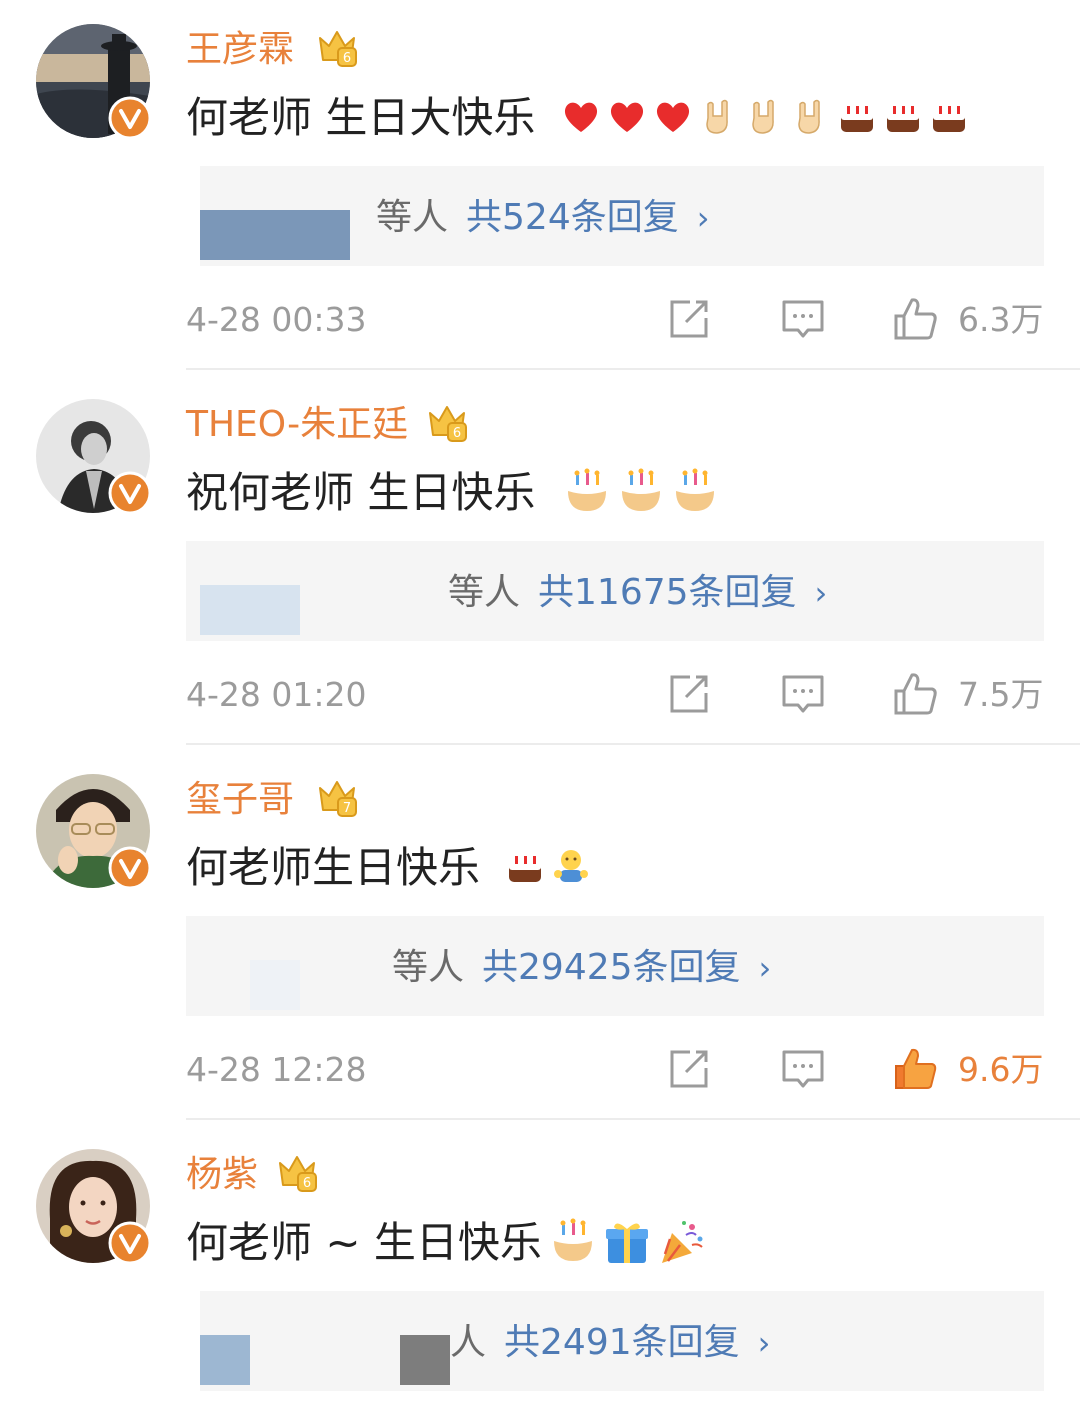  I want to click on reply-summary: 人共2491条回复 ›, so click(610, 1343).